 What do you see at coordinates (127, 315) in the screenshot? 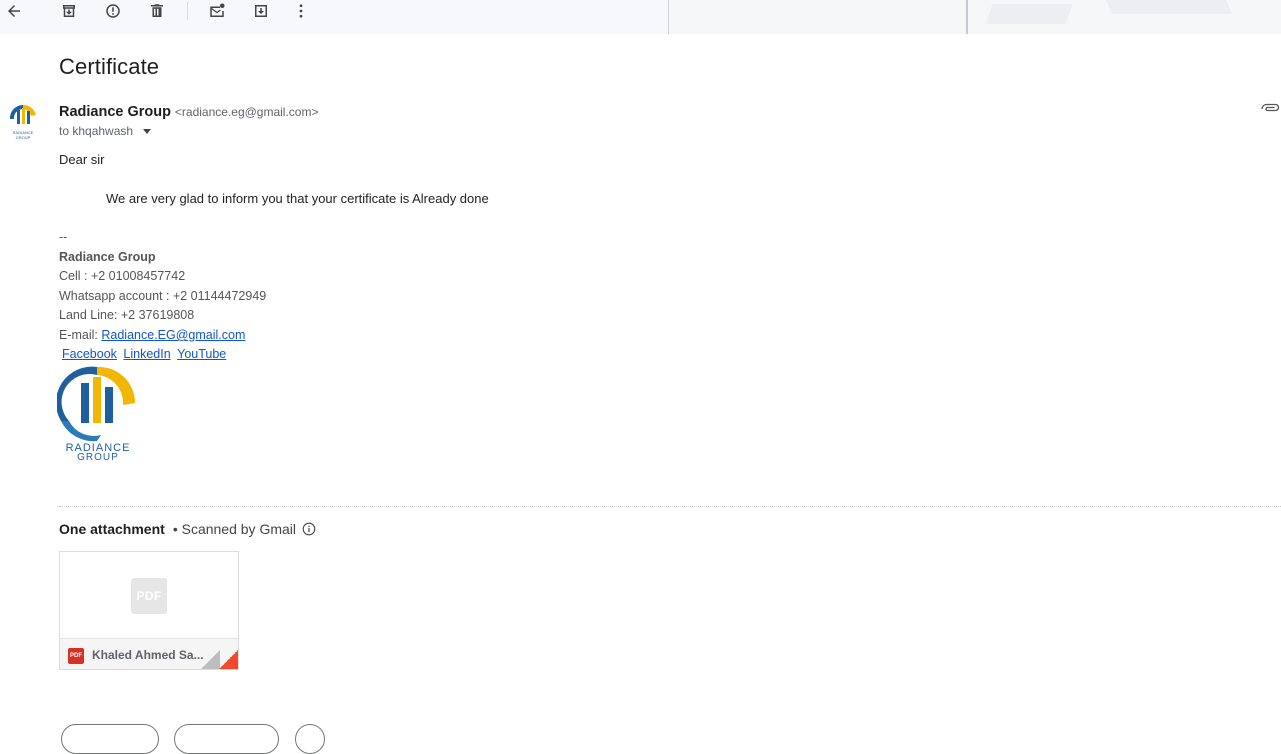
I see `signature-landline: Land Line: +2 37619808` at bounding box center [127, 315].